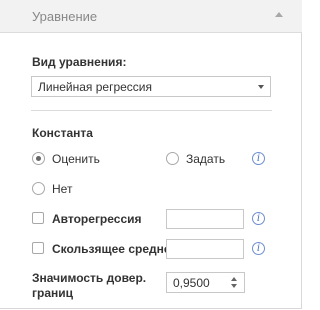 This screenshot has height=310, width=320. I want to click on divider, so click(151, 110).